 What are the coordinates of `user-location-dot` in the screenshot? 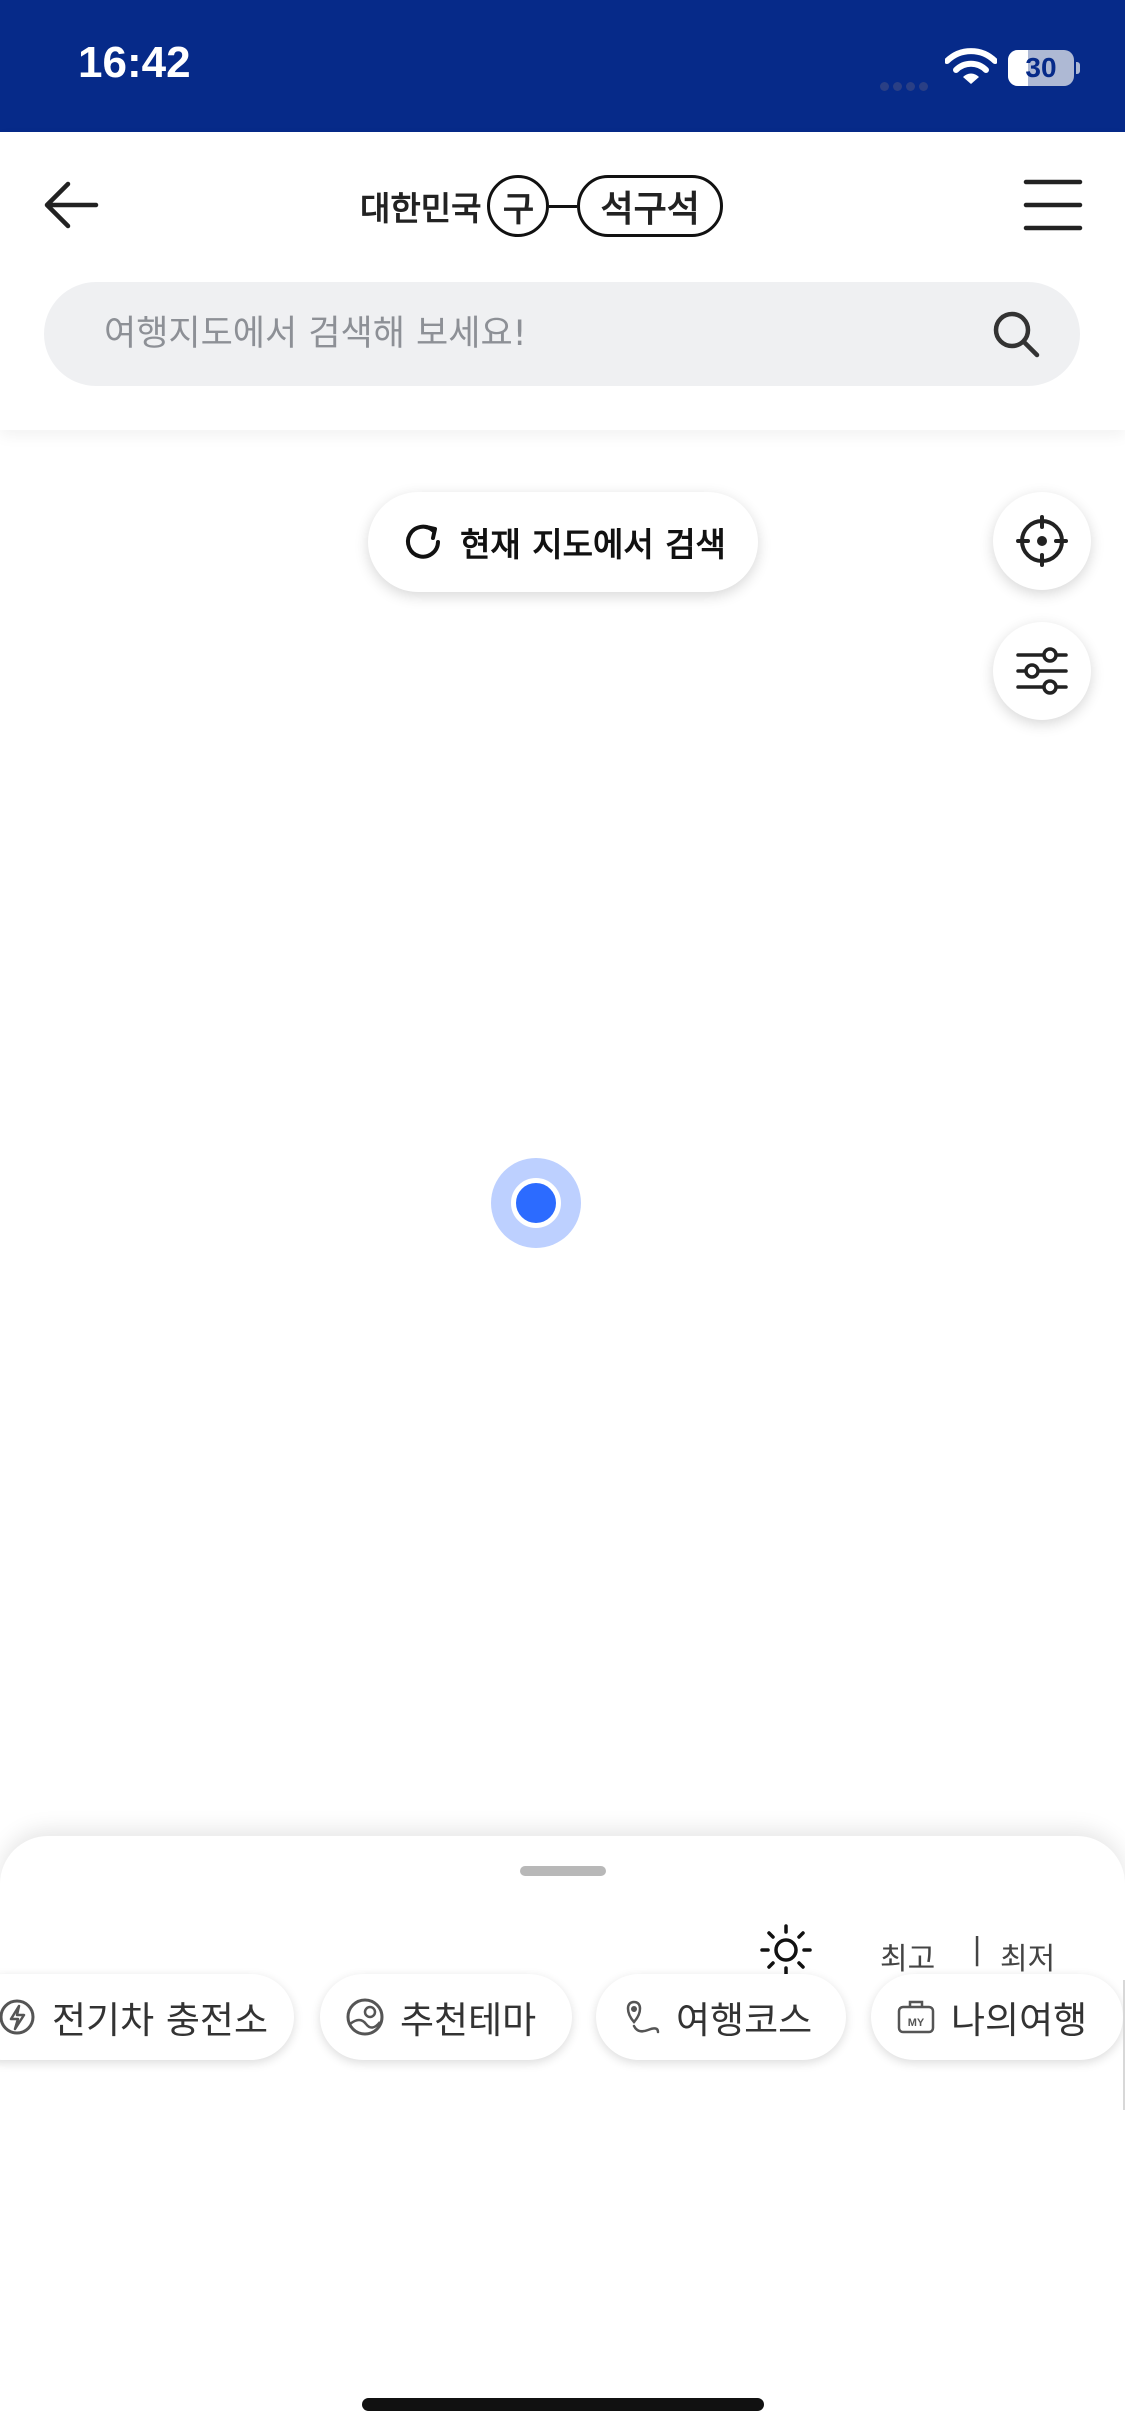 It's located at (536, 1203).